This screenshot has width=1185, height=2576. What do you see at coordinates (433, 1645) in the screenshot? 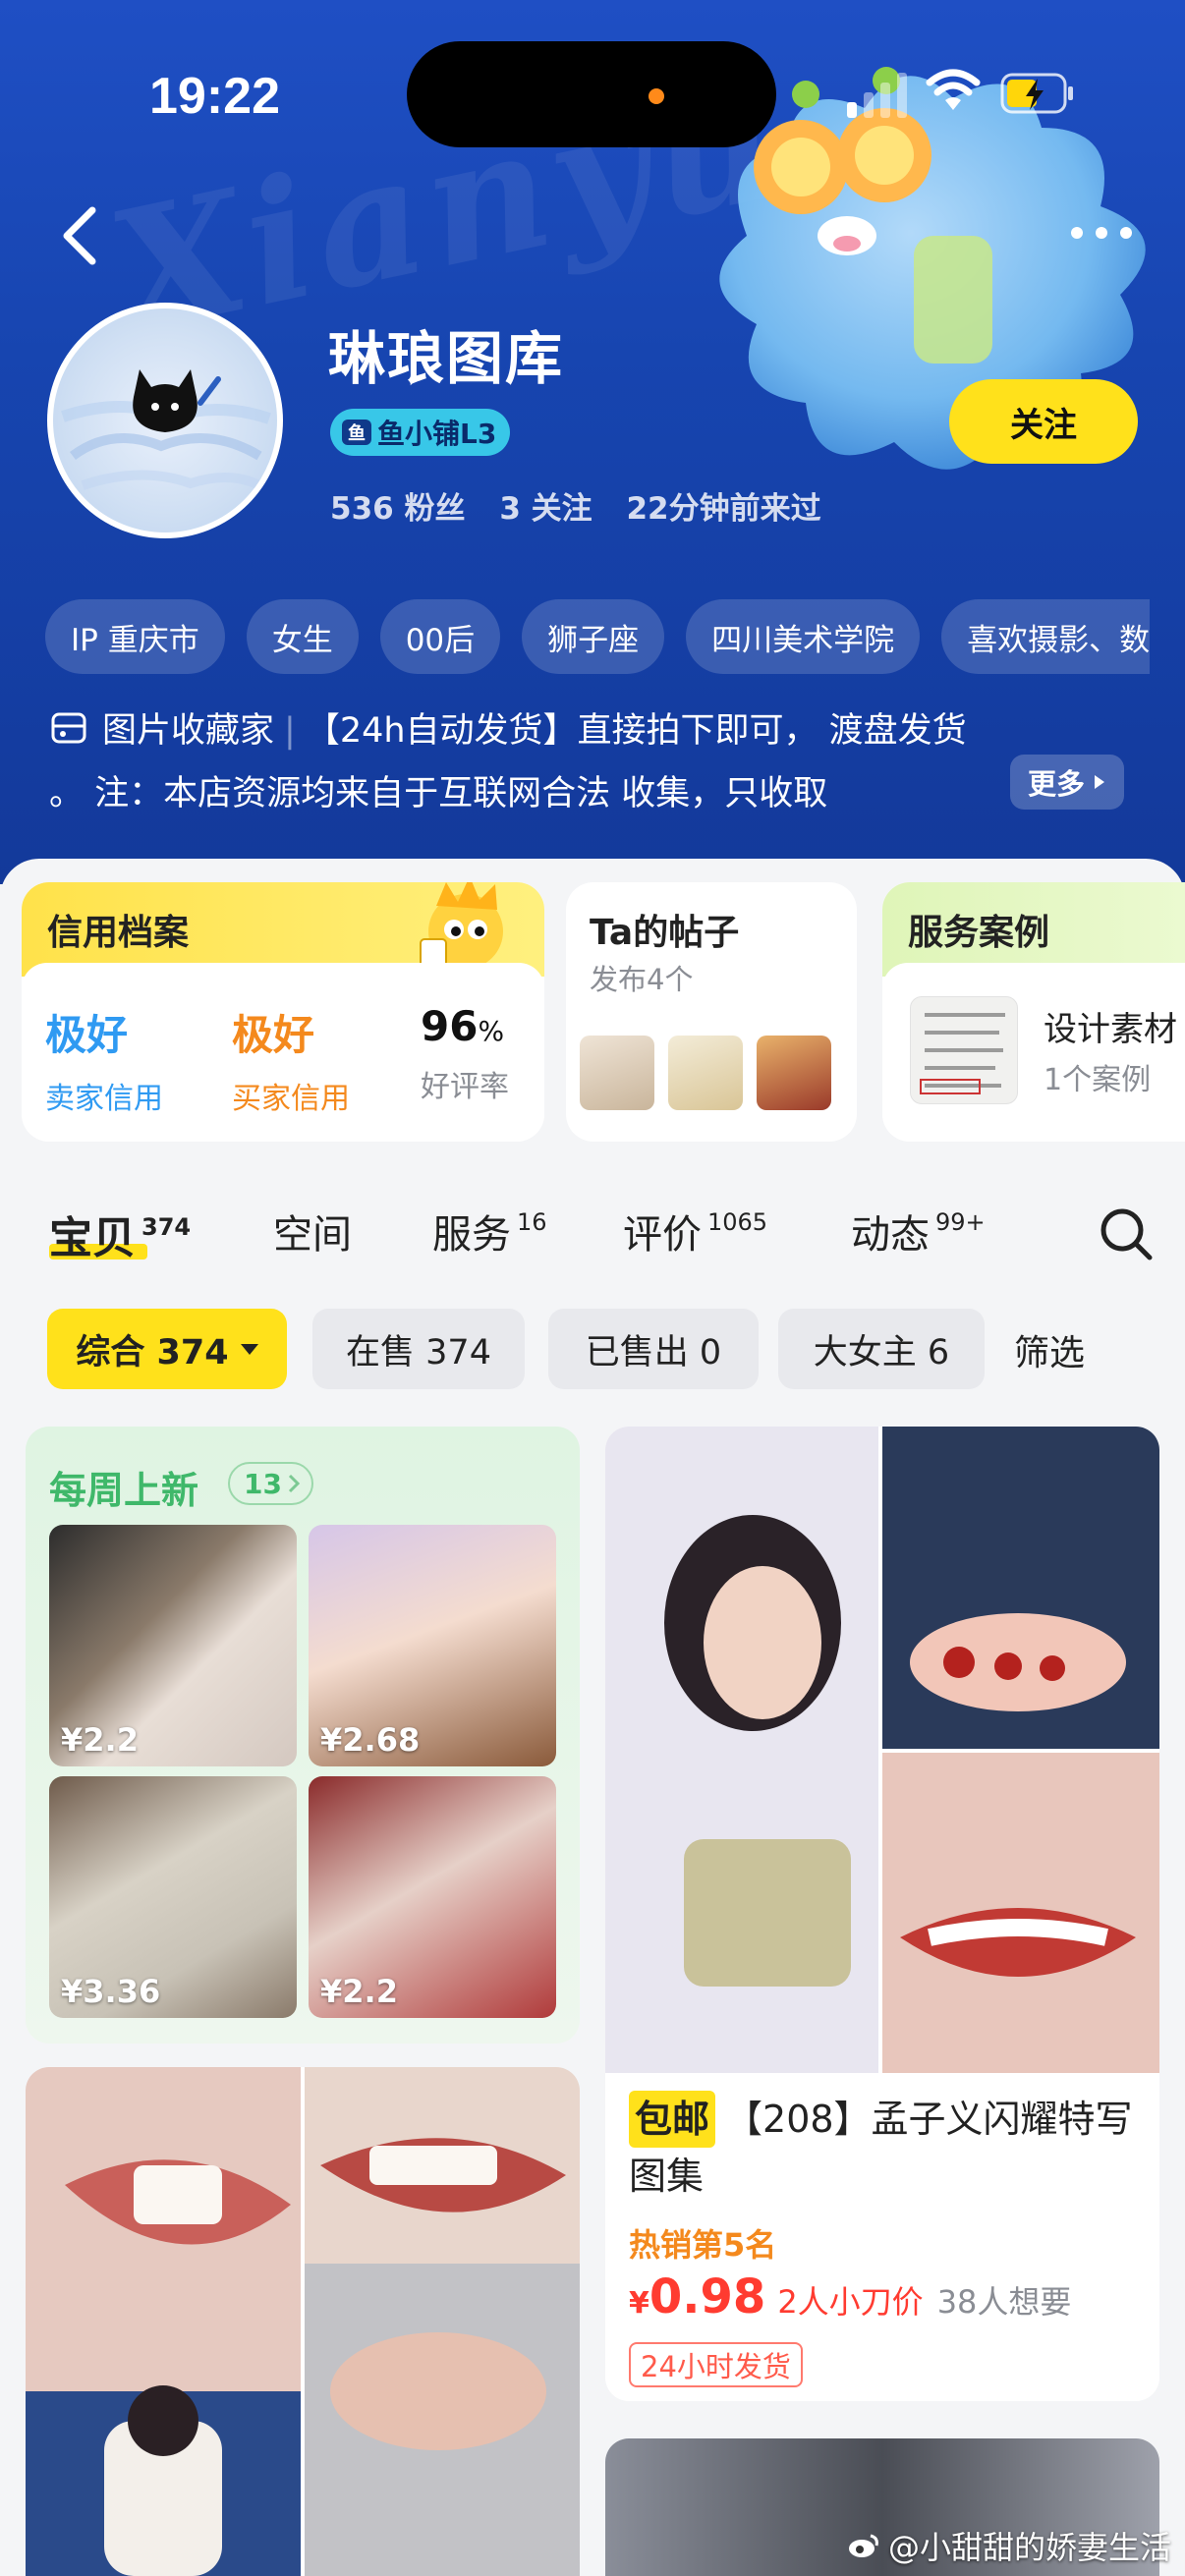
I see `weekly-item: ¥2.68` at bounding box center [433, 1645].